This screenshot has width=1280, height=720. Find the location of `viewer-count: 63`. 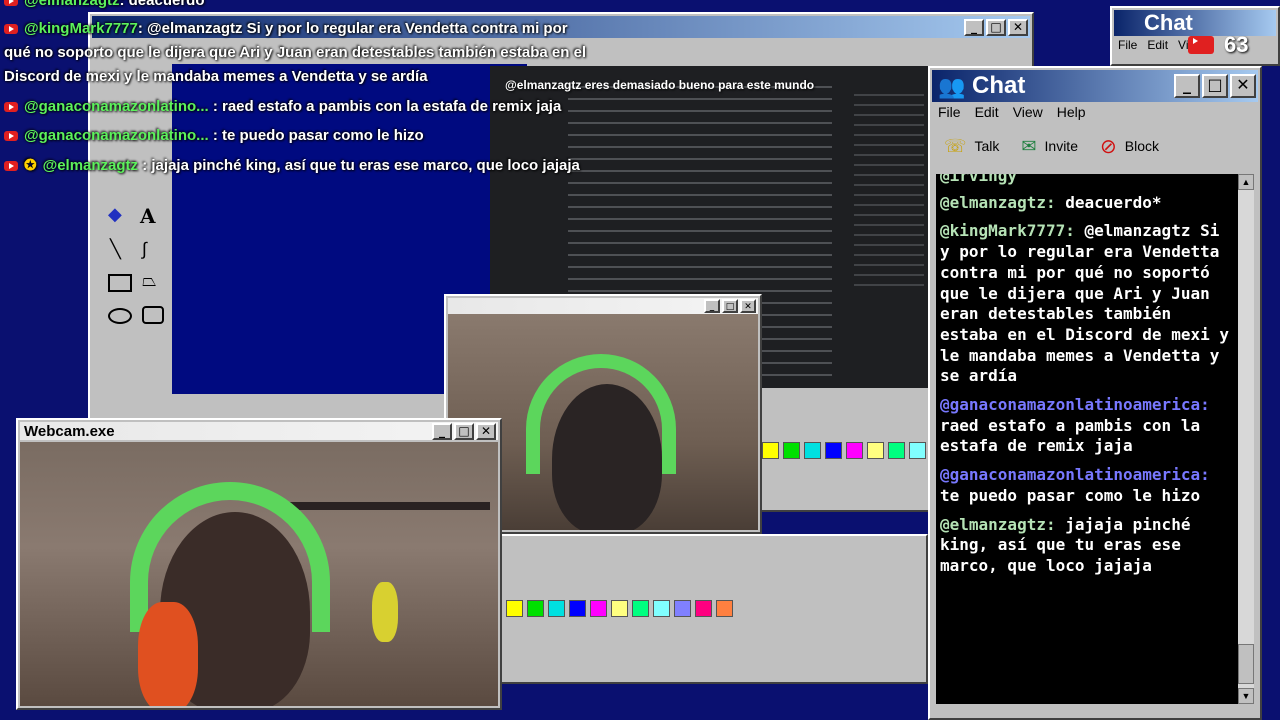

viewer-count: 63 is located at coordinates (1236, 44).